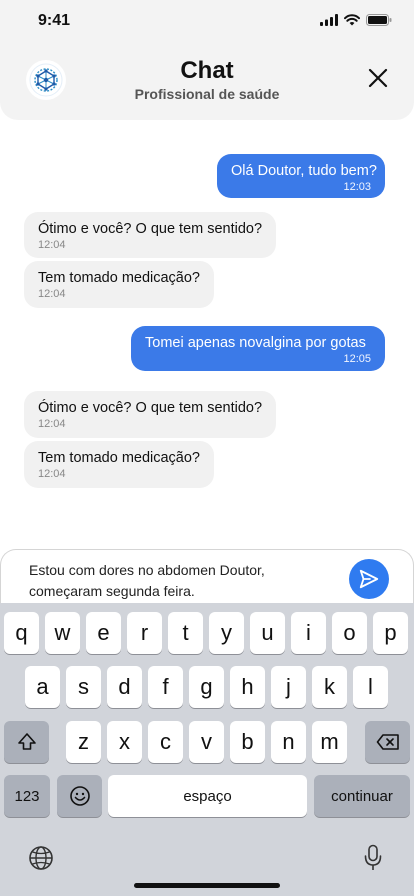 The image size is (414, 896). What do you see at coordinates (247, 742) in the screenshot?
I see `key-b: b` at bounding box center [247, 742].